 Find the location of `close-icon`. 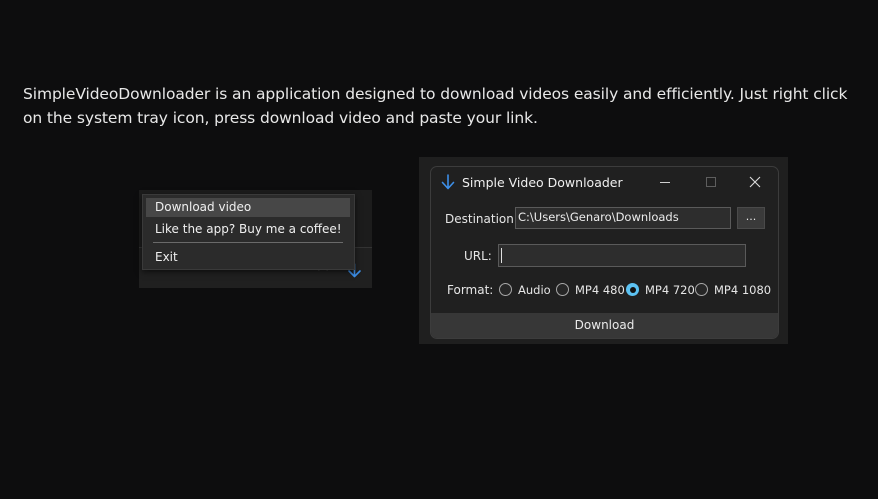

close-icon is located at coordinates (755, 182).